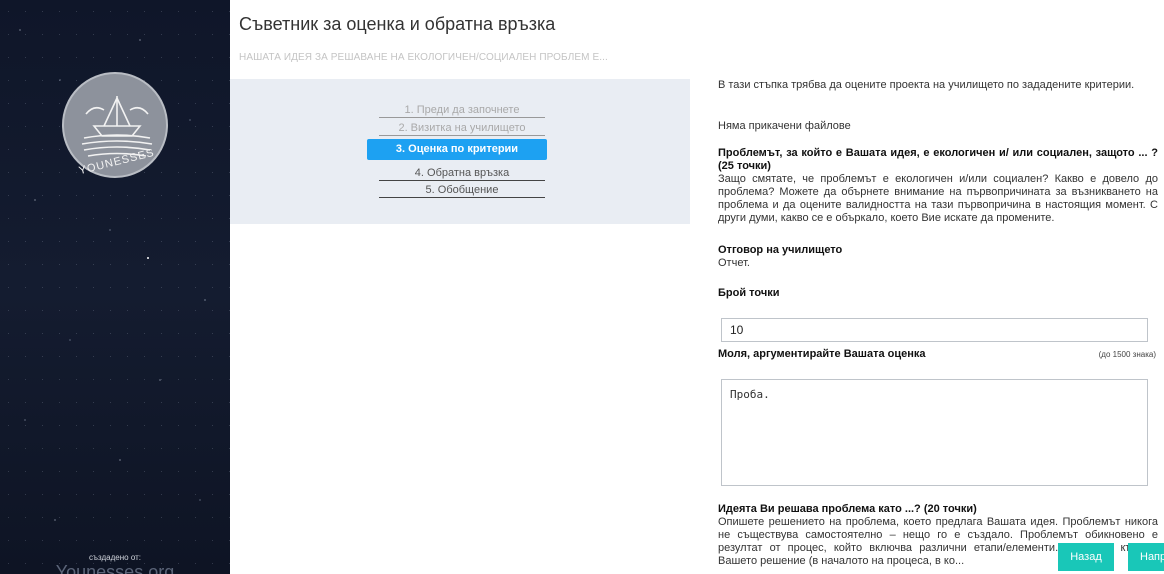 The height and width of the screenshot is (574, 1164). I want to click on step-item-1: 1. Преди да започнете, so click(462, 110).